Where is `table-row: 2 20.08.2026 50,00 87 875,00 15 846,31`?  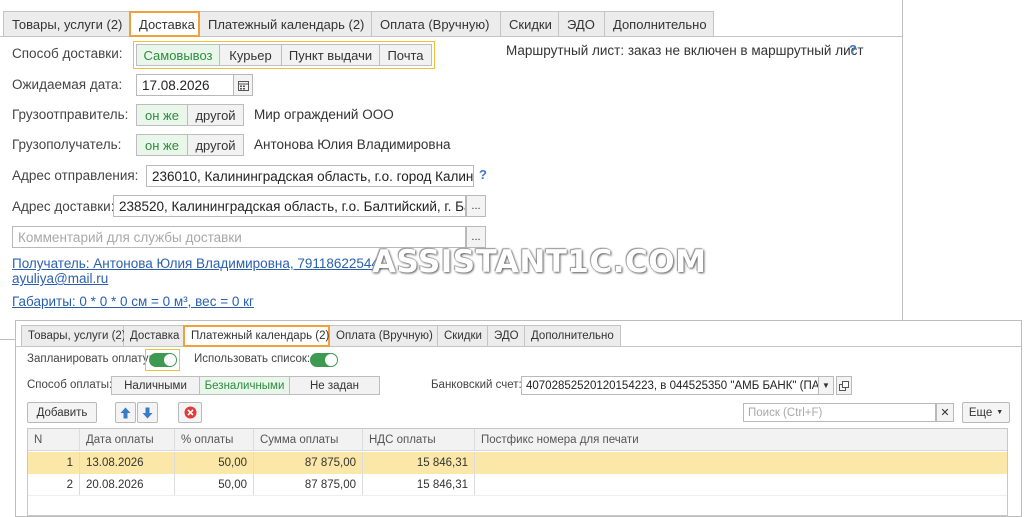
table-row: 2 20.08.2026 50,00 87 875,00 15 846,31 is located at coordinates (517, 485).